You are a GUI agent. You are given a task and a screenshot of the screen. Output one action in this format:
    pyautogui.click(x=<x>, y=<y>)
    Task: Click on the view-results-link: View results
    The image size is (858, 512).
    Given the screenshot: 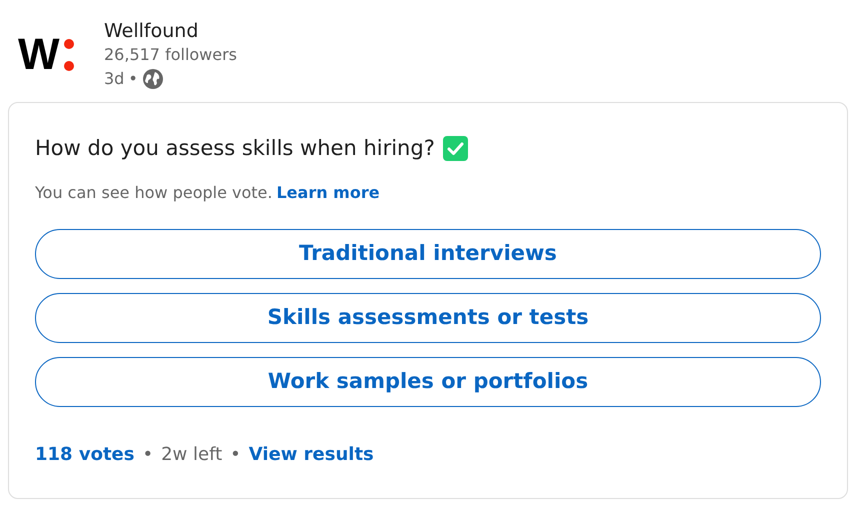 What is the action you would take?
    pyautogui.click(x=311, y=454)
    